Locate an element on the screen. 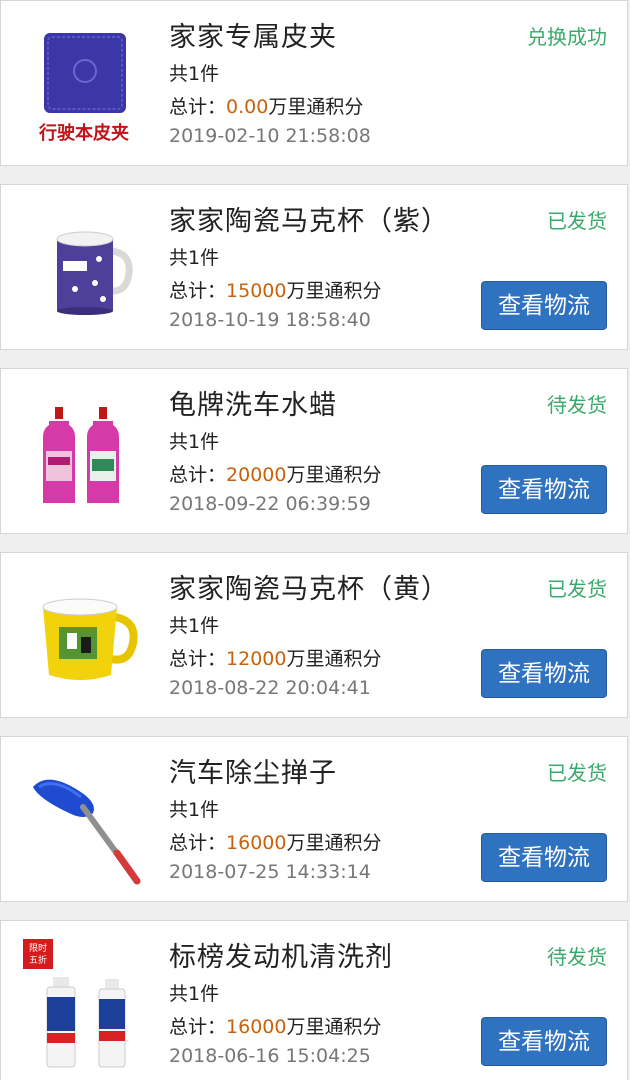 This screenshot has height=1080, width=630. order-date: 2019-02-10 21:58:08 is located at coordinates (270, 136).